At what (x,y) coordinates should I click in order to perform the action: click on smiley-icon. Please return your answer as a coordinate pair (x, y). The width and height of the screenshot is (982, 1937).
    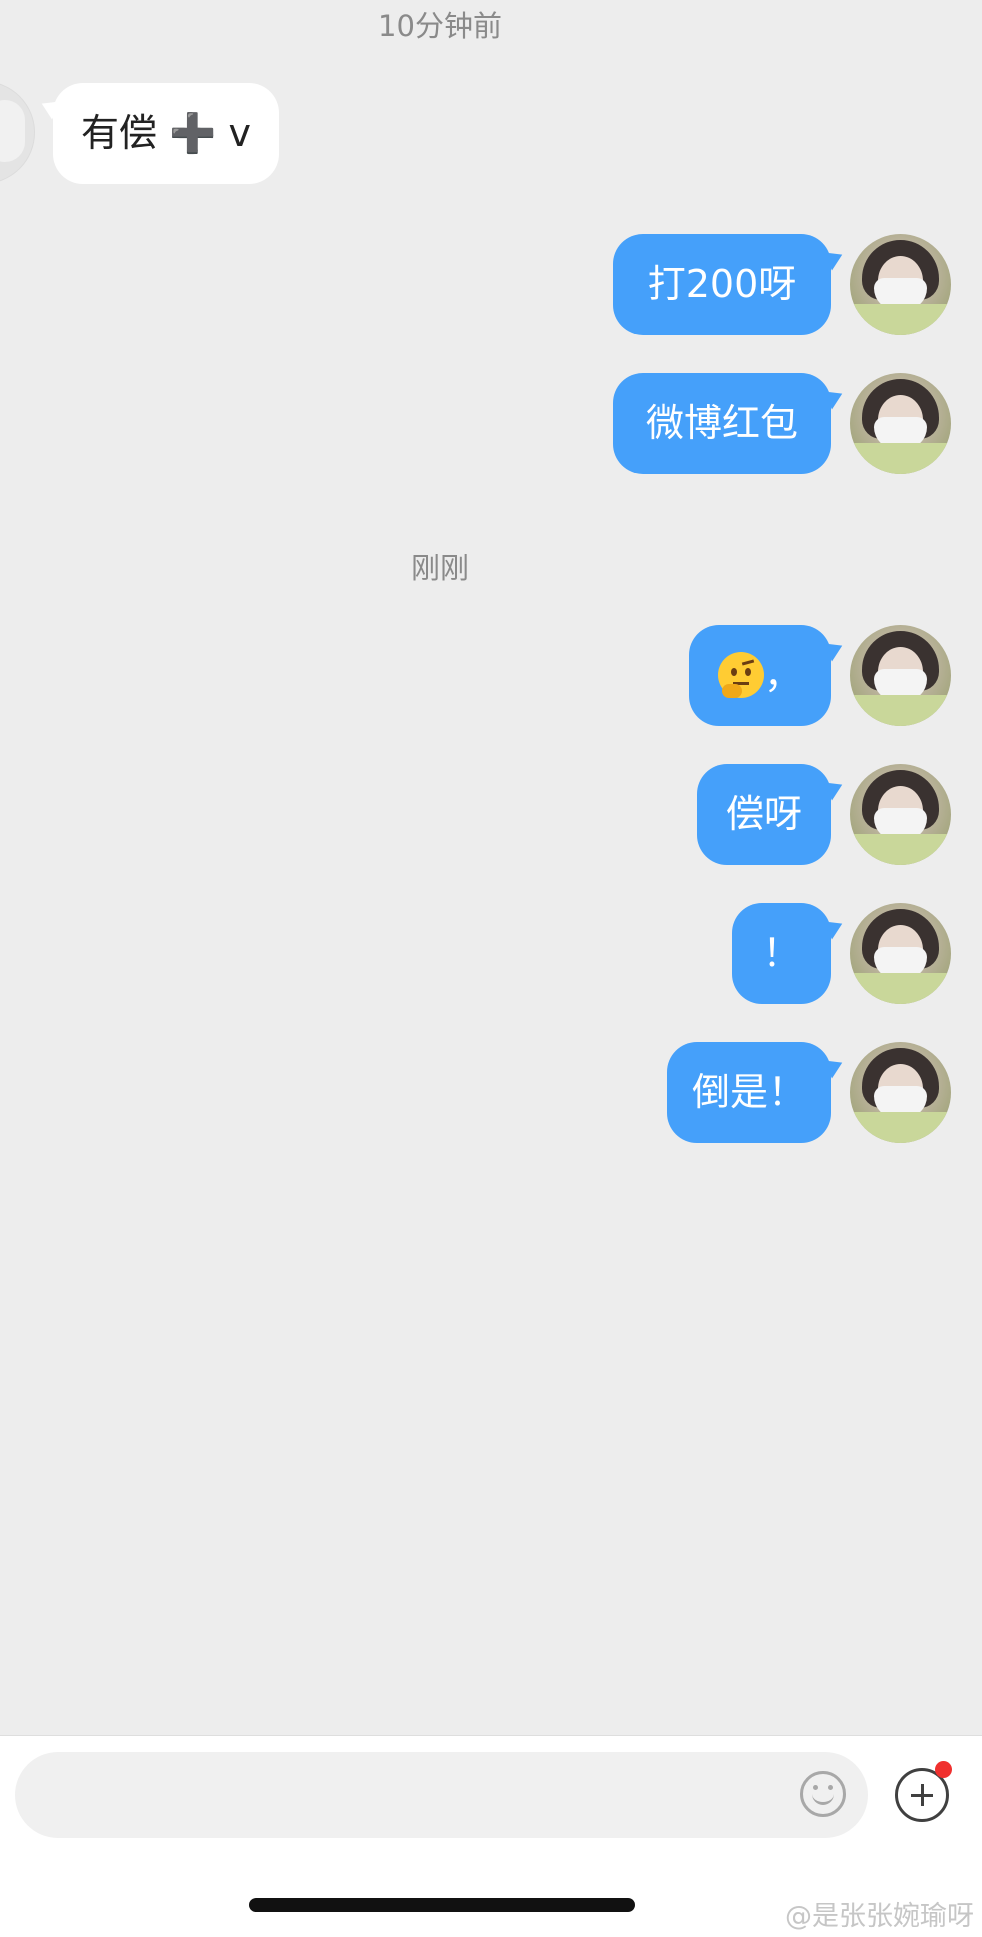
    Looking at the image, I should click on (823, 1794).